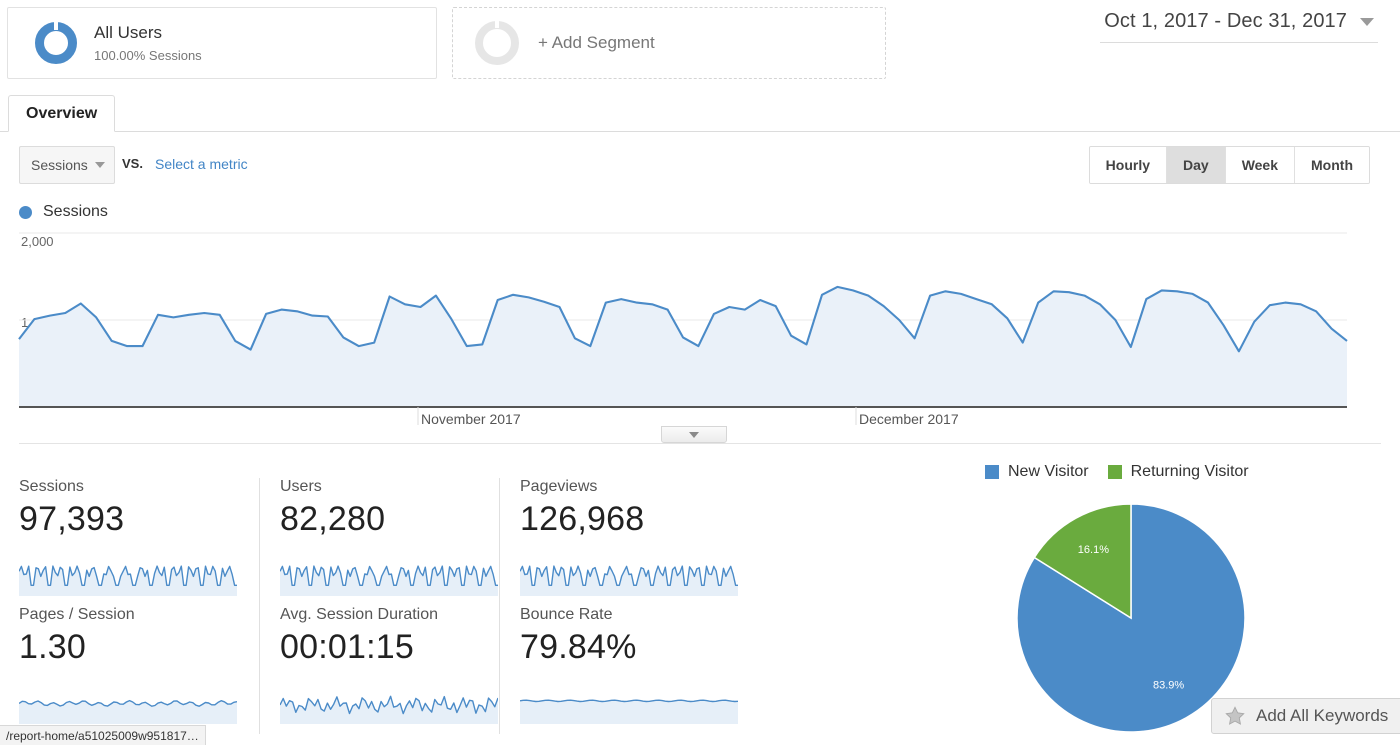 This screenshot has height=745, width=1400. Describe the element at coordinates (1260, 165) in the screenshot. I see `granularity-week: Week` at that location.